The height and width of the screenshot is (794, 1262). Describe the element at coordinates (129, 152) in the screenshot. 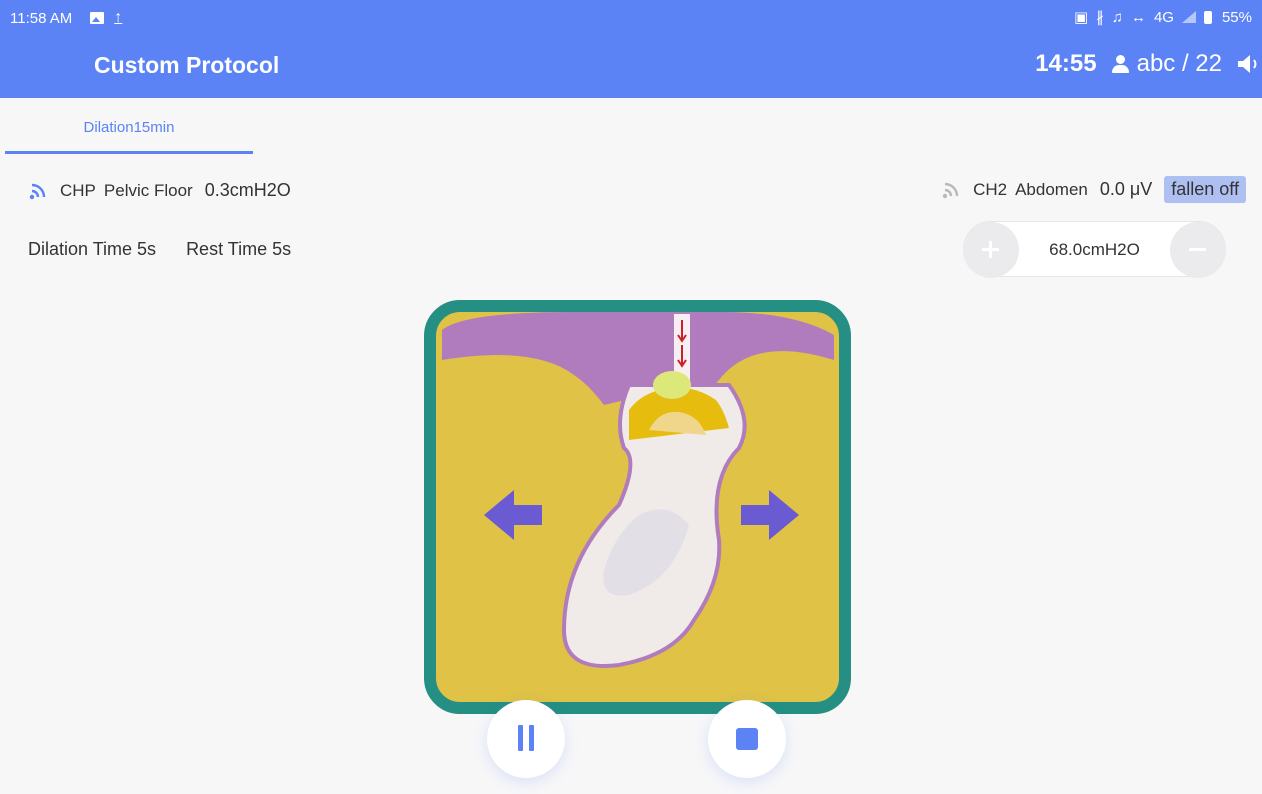

I see `tab-indicator` at that location.